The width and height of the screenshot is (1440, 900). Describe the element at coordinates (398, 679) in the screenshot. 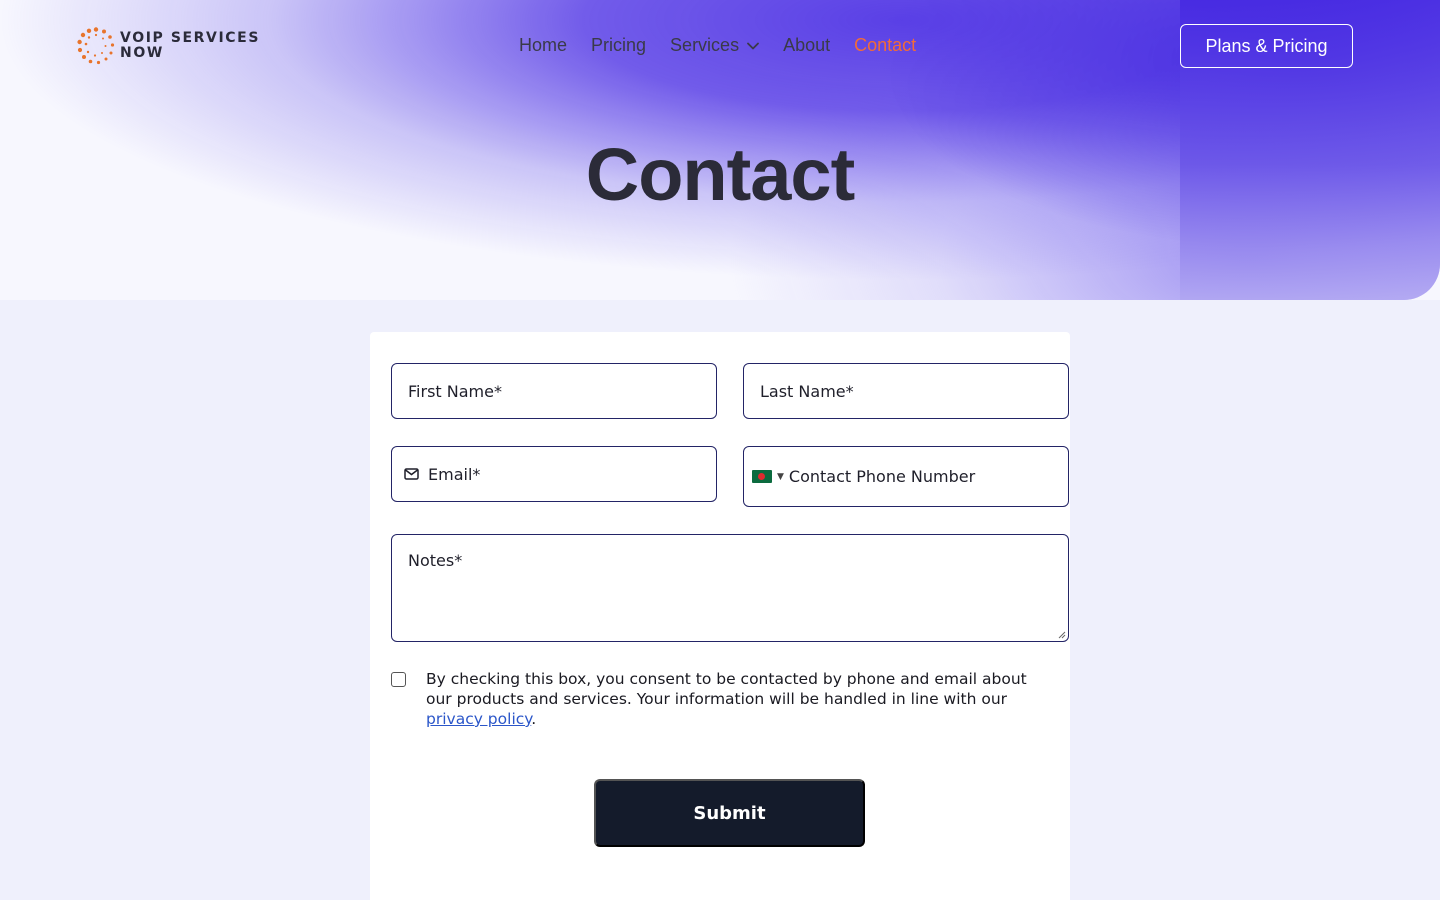

I see `consent-checkbox` at that location.